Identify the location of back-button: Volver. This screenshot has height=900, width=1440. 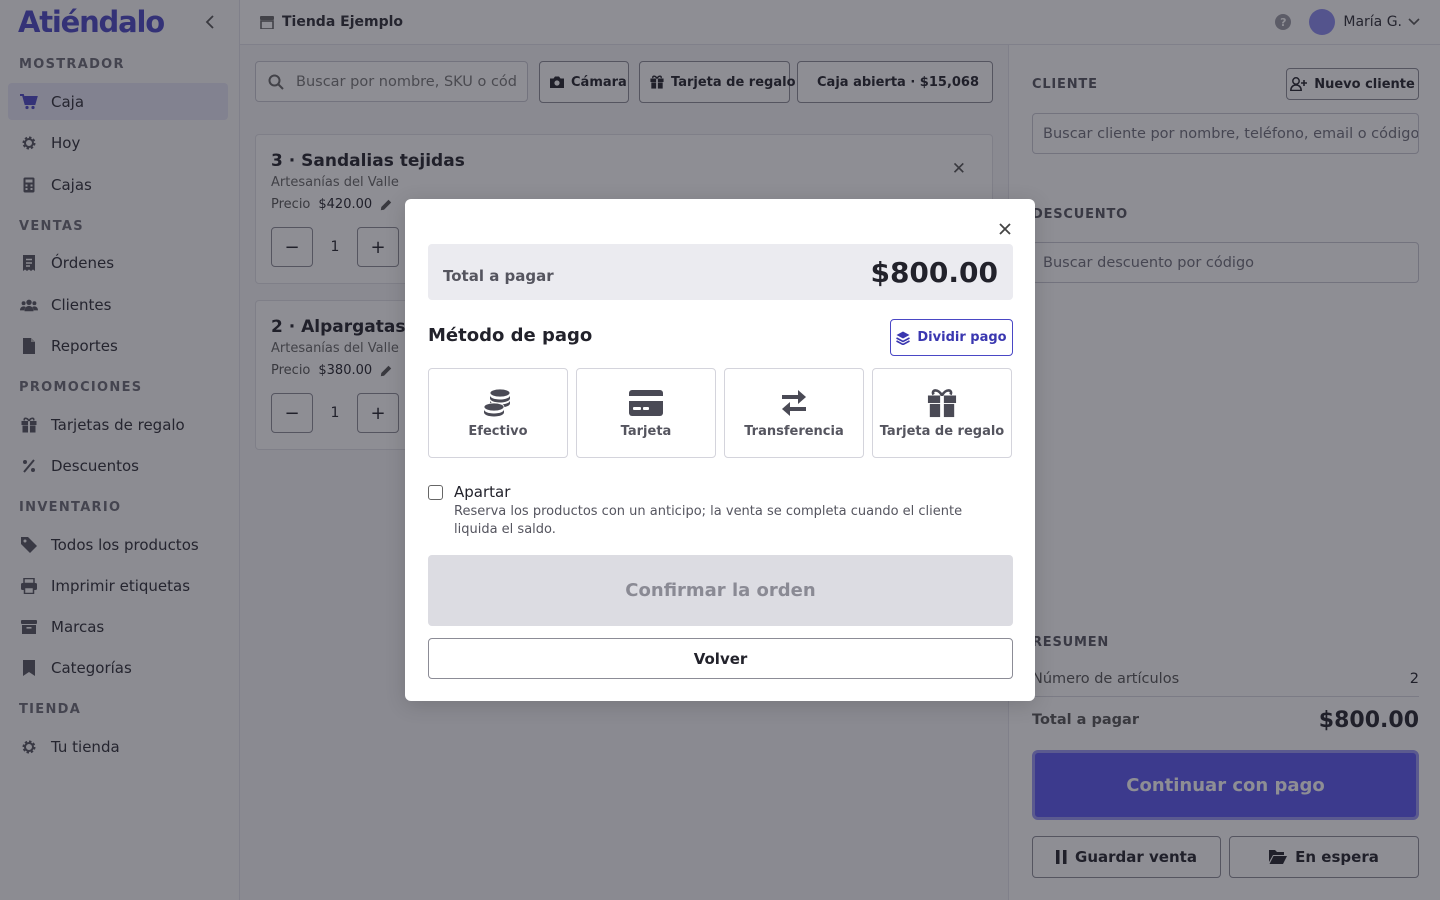
(720, 658).